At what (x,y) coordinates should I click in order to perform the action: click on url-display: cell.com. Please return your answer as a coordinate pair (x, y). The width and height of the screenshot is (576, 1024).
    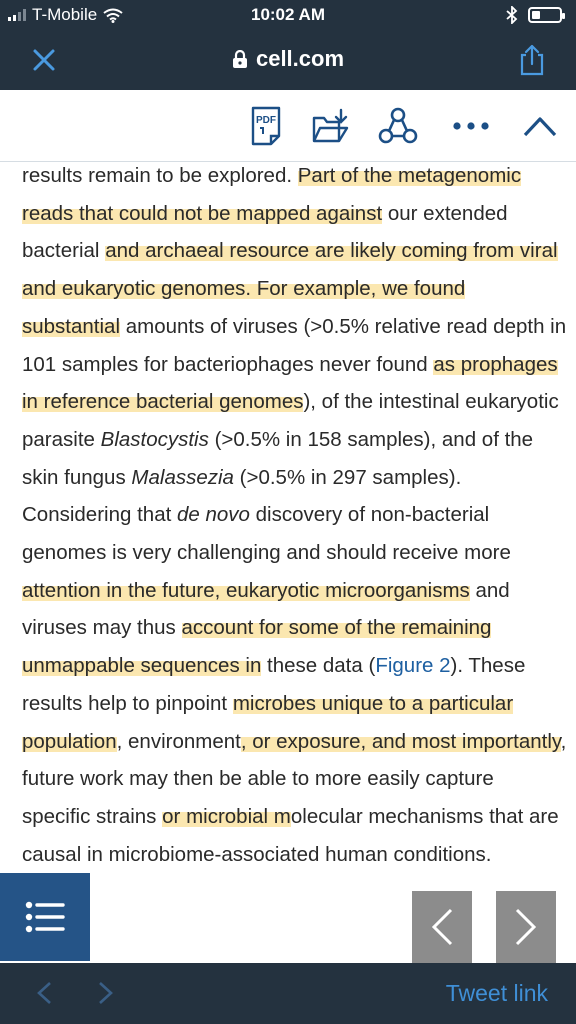
    Looking at the image, I should click on (288, 59).